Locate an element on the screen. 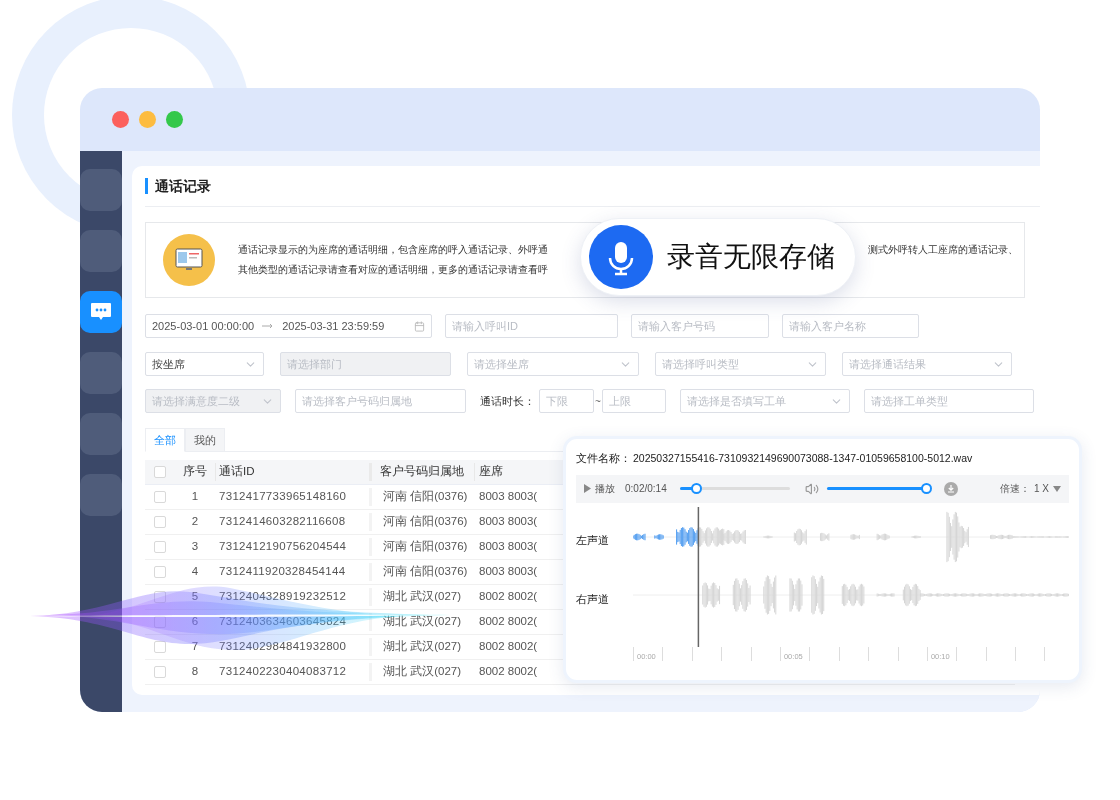  chat-icon is located at coordinates (101, 312).